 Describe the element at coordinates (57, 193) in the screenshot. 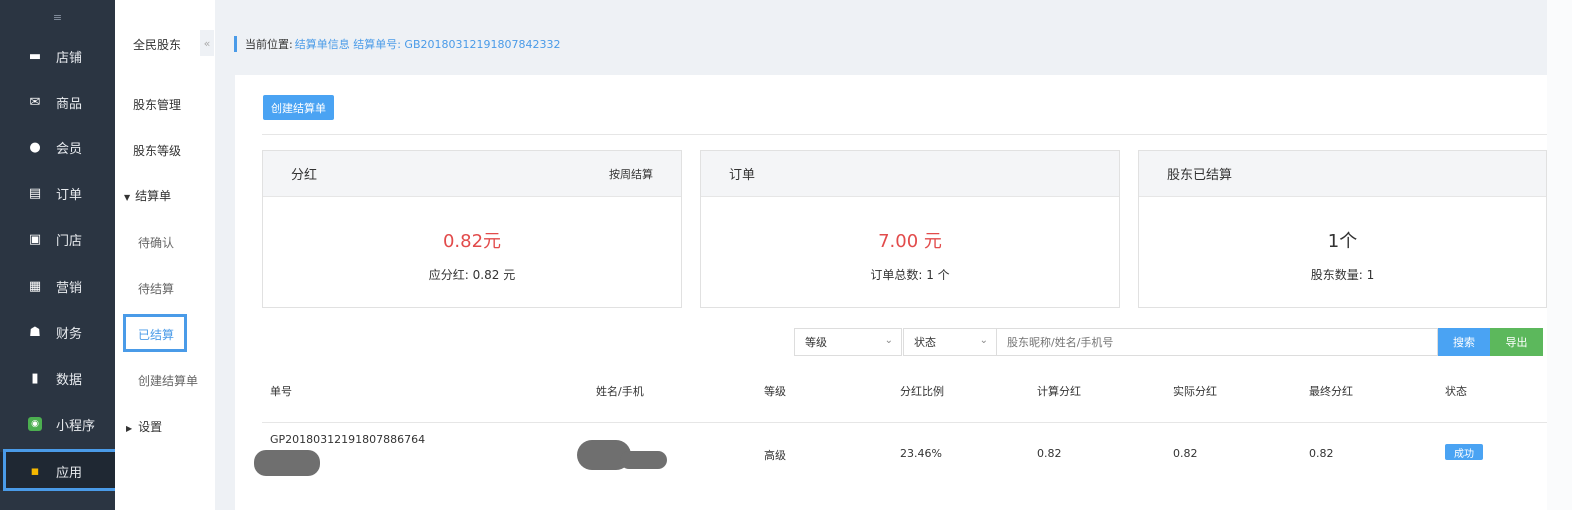

I see `sidebar-item-order: ▤ 订单` at that location.